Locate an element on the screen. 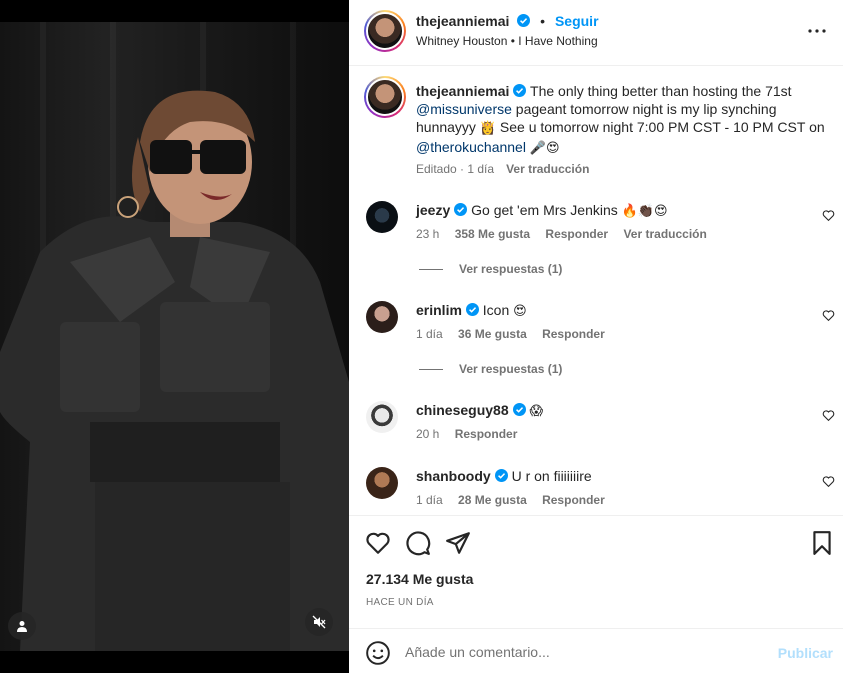  comment-text: Go get 'em Mrs Jenkins is located at coordinates (544, 210).